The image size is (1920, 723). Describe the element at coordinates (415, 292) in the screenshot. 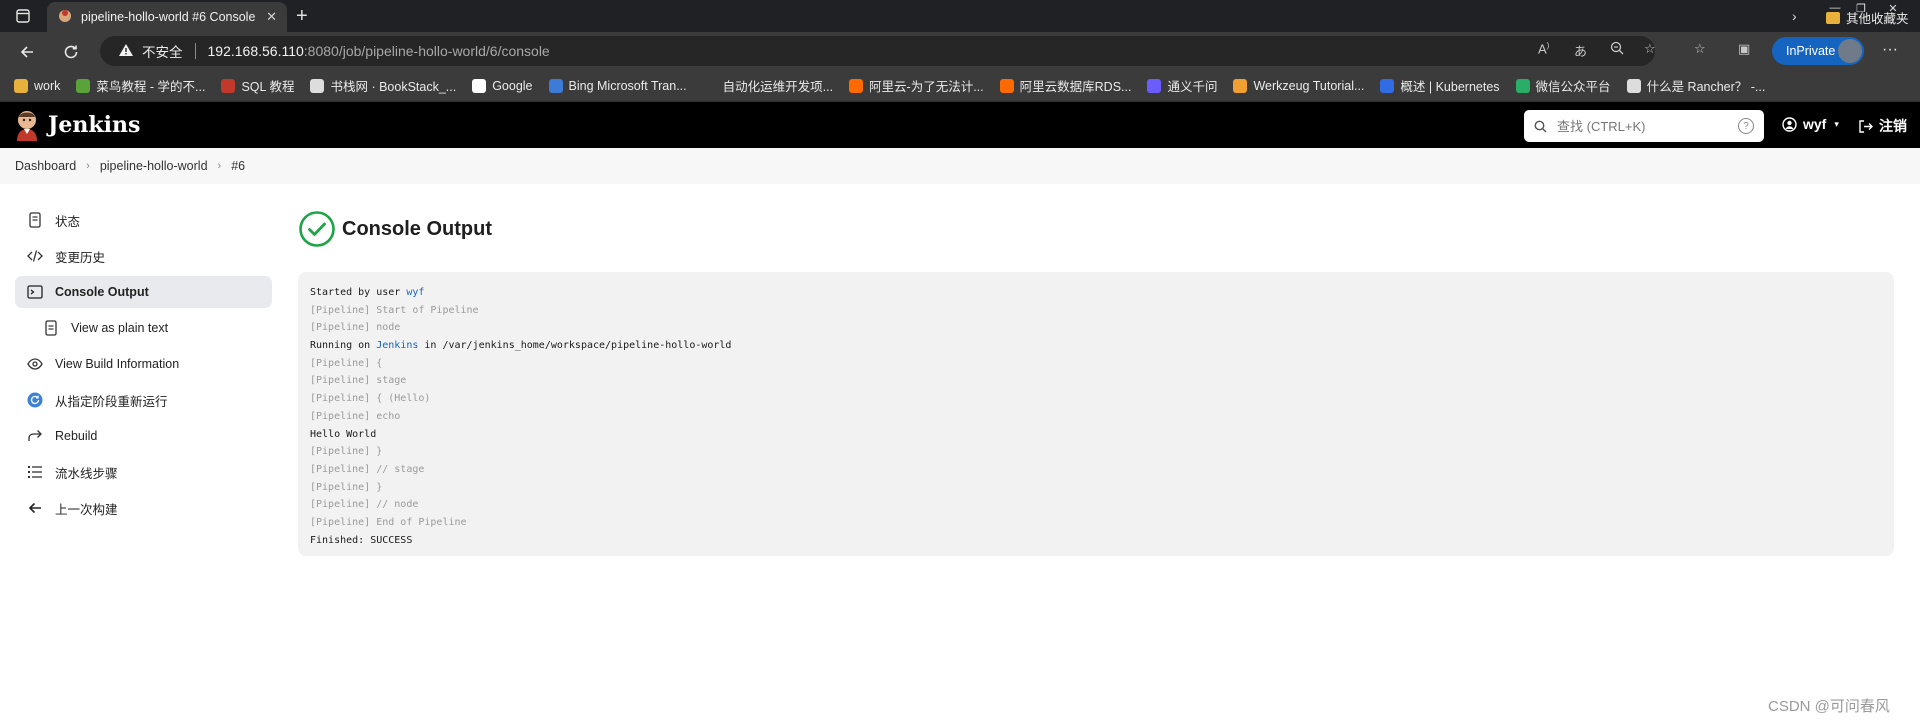

I see `console-user-link: wyf` at that location.